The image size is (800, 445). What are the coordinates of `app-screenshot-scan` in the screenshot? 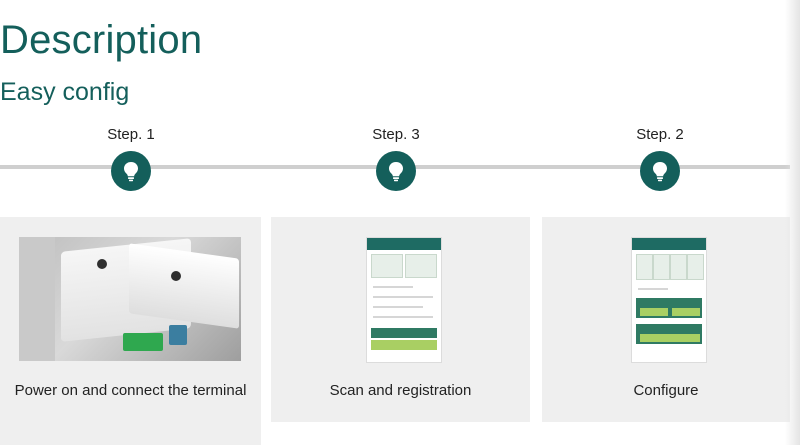 It's located at (404, 300).